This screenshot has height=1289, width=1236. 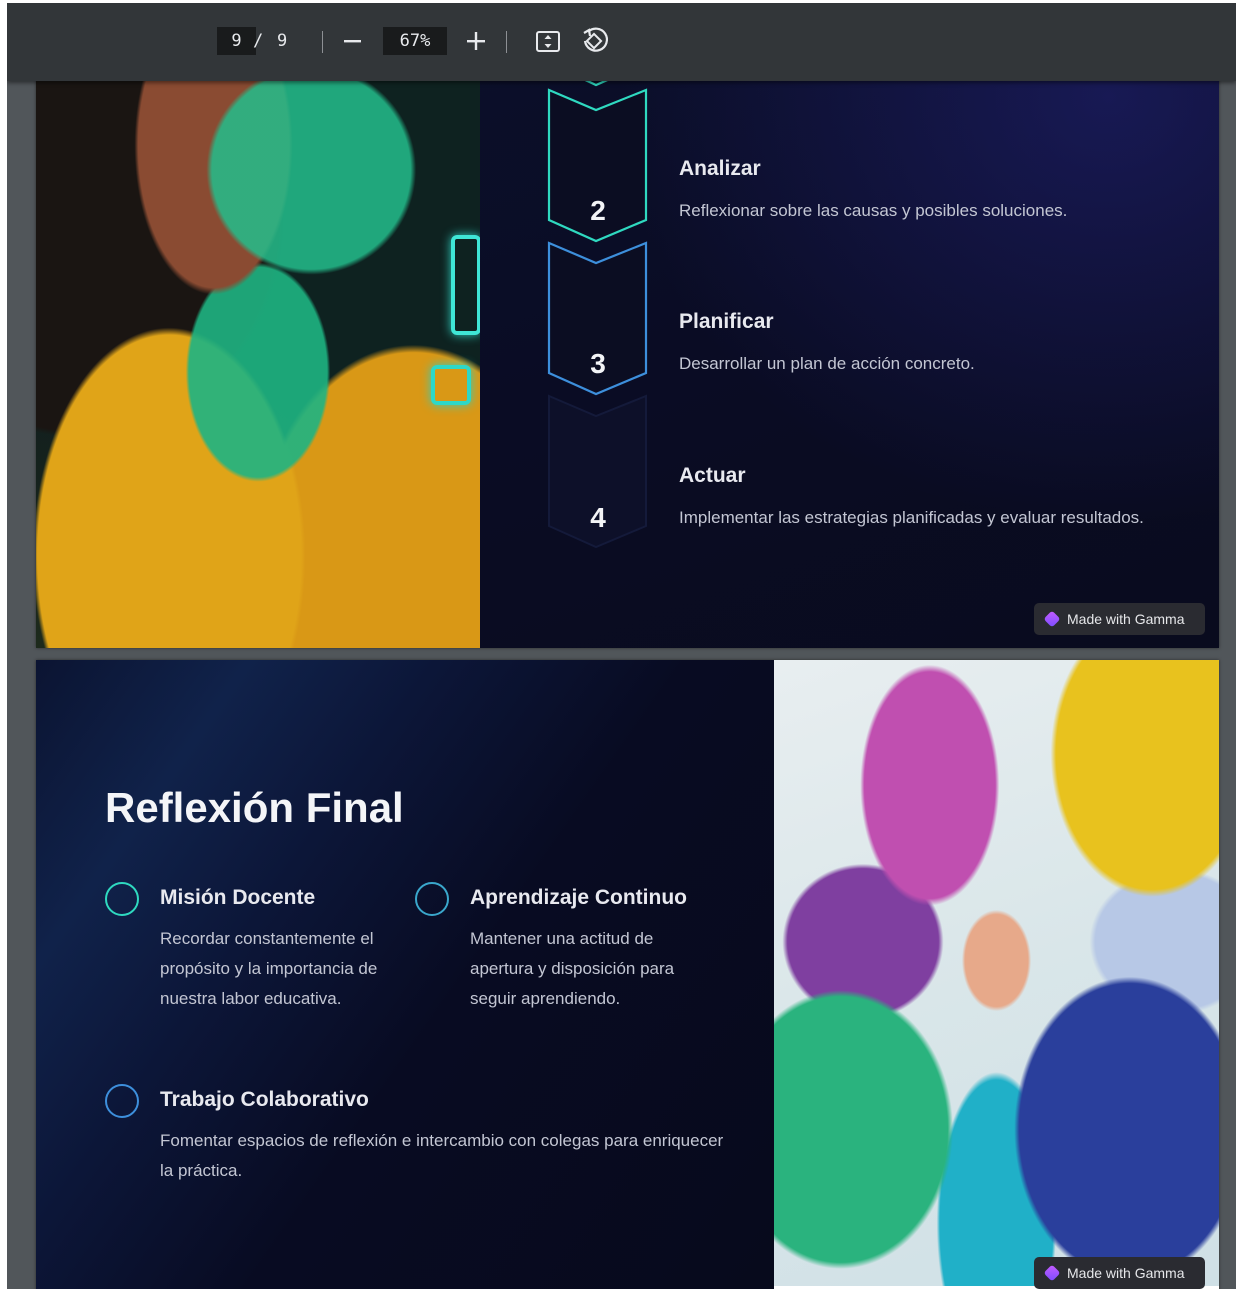 I want to click on item-title: Misión Docente, so click(x=238, y=897).